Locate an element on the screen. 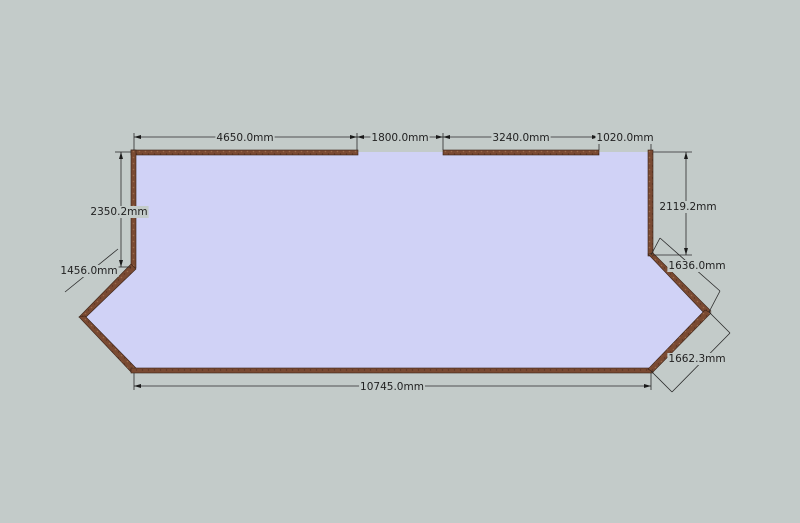 The width and height of the screenshot is (800, 523). wall-bottom is located at coordinates (392, 370).